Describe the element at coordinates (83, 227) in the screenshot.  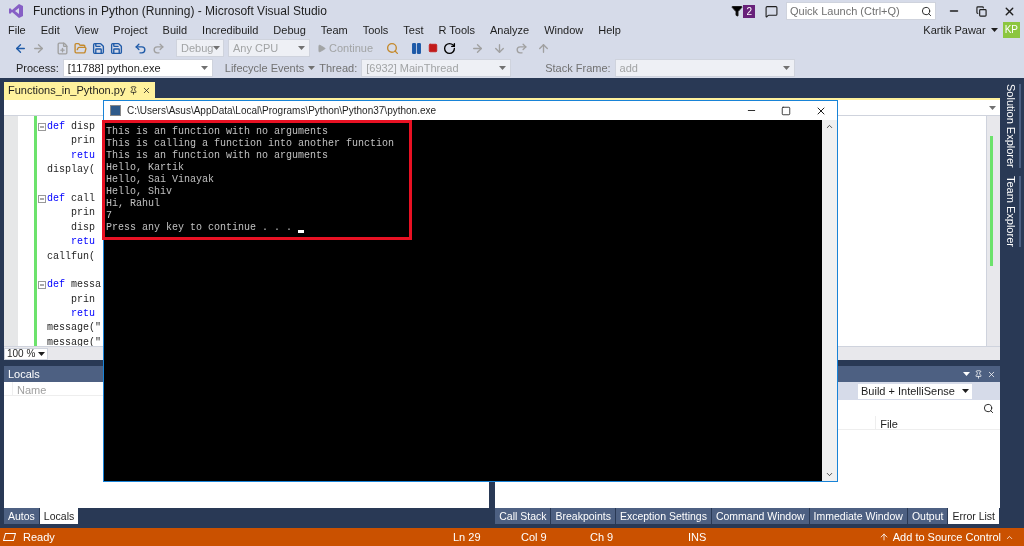
I see `code-line: disp` at that location.